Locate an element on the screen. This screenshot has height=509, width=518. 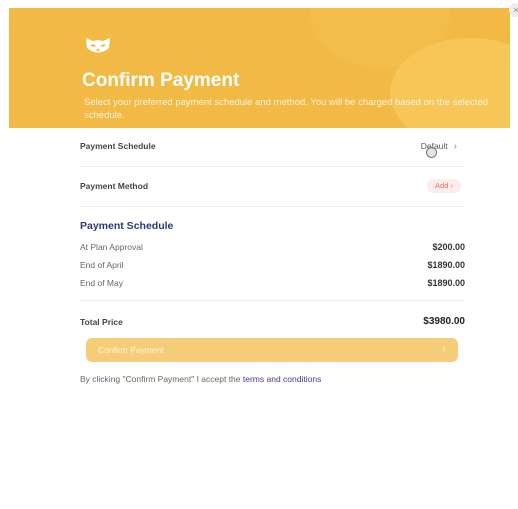
add-label: Add is located at coordinates (442, 185).